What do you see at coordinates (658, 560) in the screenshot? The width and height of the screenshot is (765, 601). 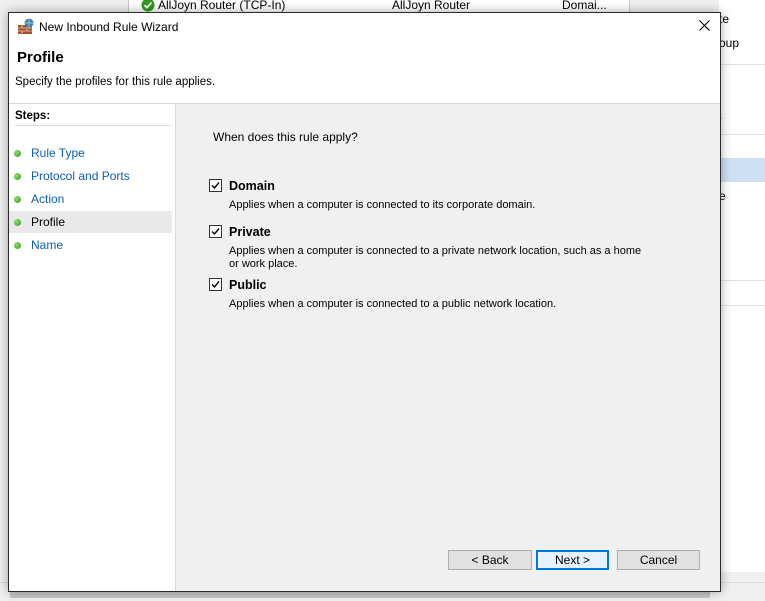 I see `cancel-button: Cancel` at bounding box center [658, 560].